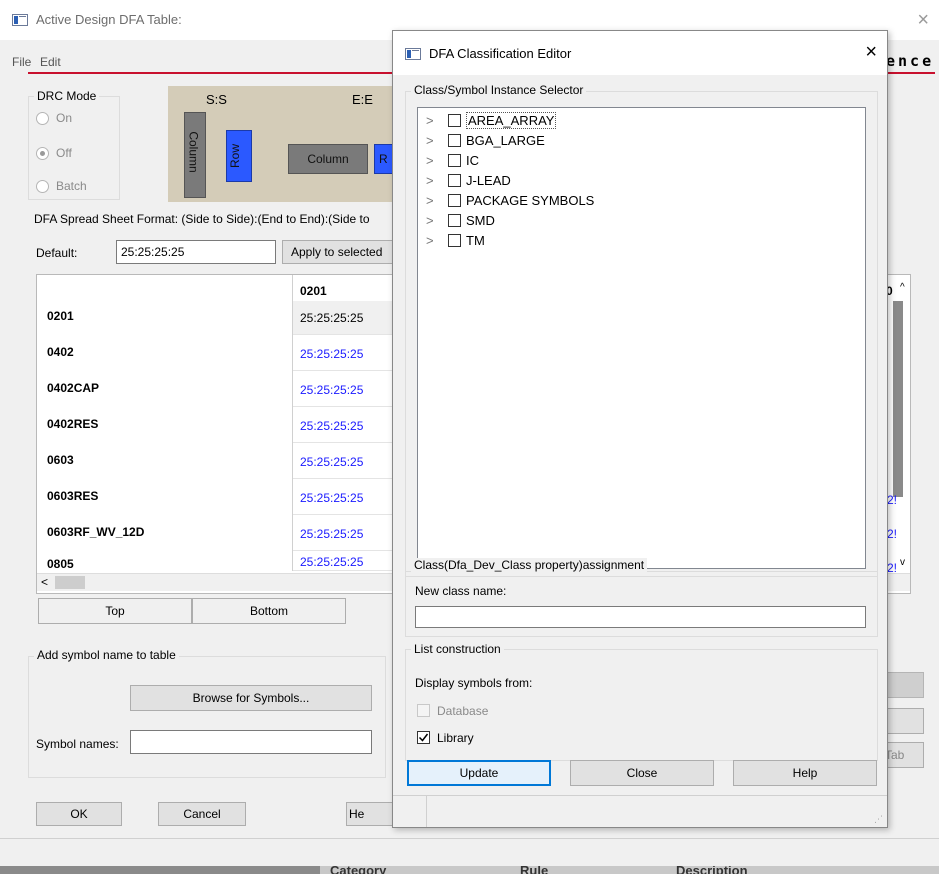  I want to click on default-spacing-input, so click(196, 252).